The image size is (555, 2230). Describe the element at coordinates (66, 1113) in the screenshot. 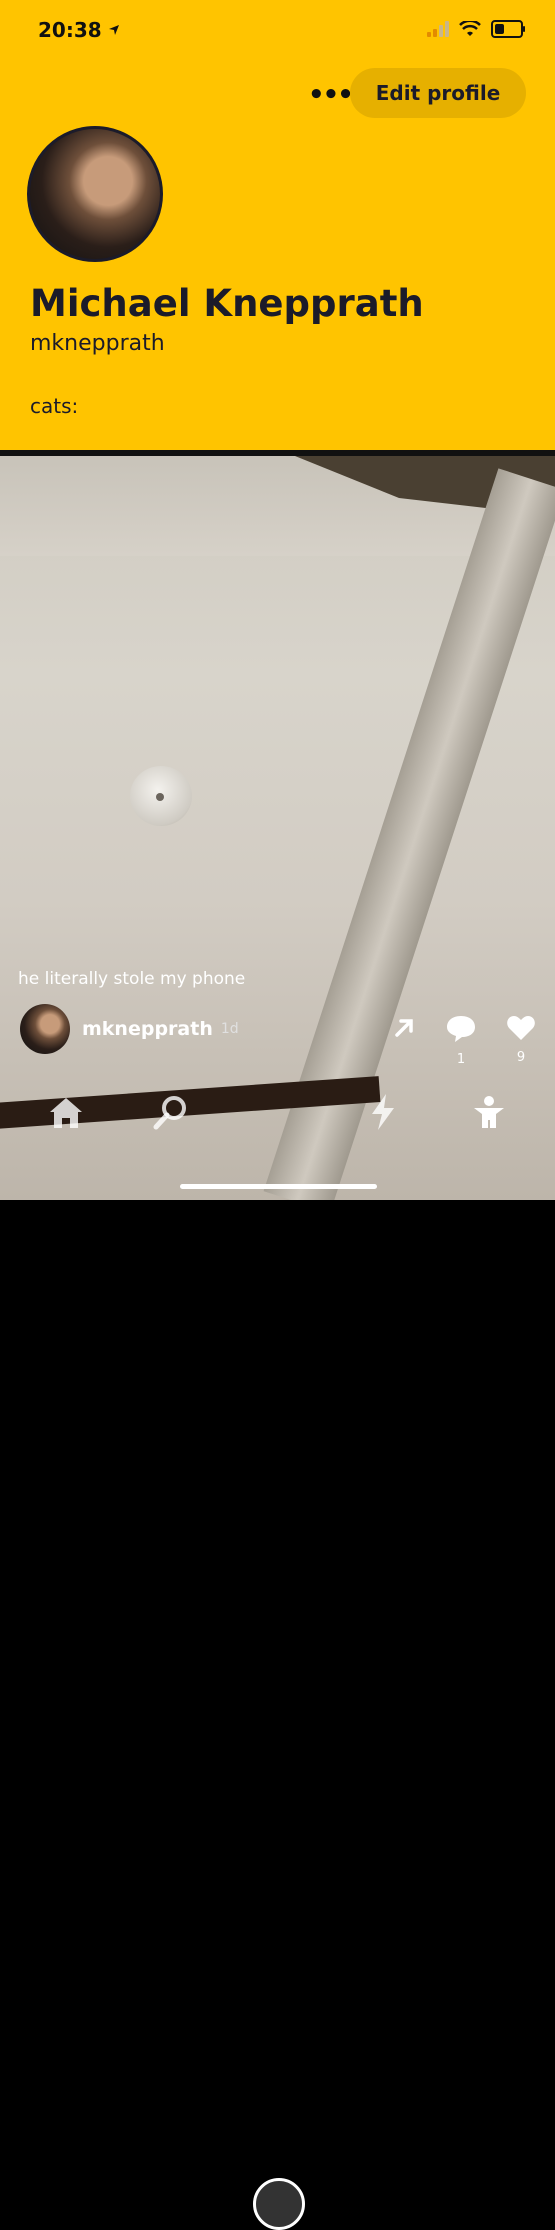

I see `home-icon` at that location.